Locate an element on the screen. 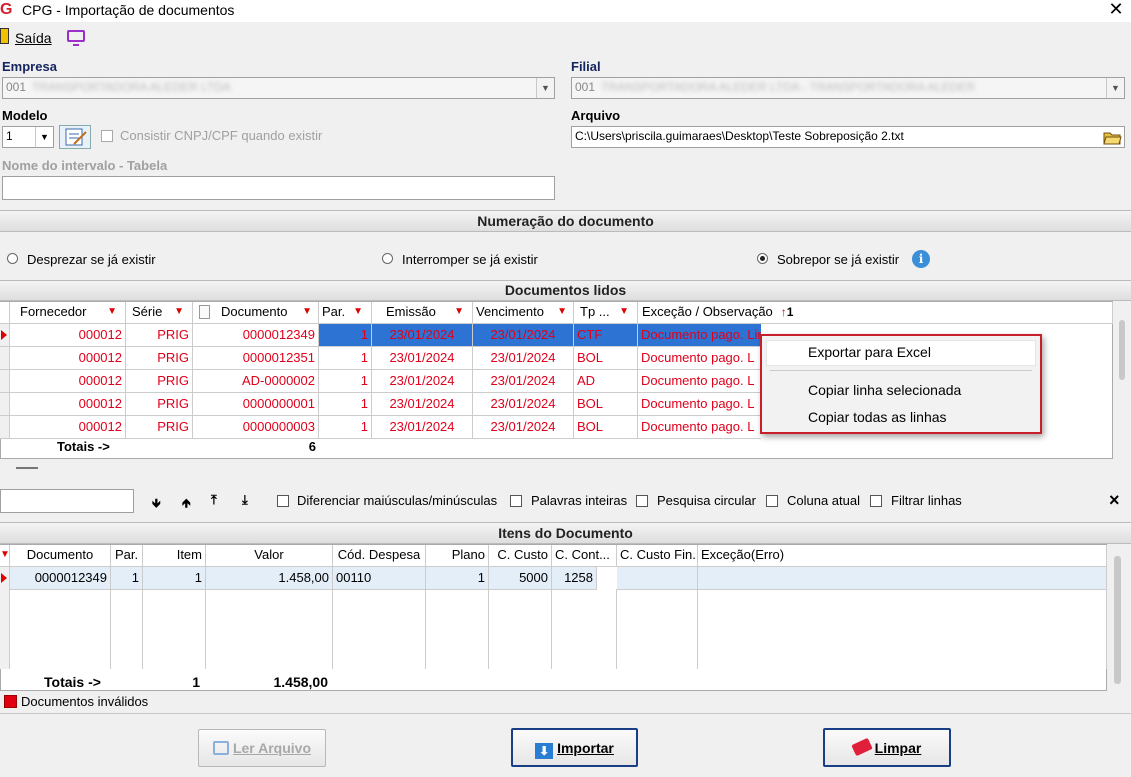 The height and width of the screenshot is (777, 1131). documentos-scrollbar is located at coordinates (1122, 350).